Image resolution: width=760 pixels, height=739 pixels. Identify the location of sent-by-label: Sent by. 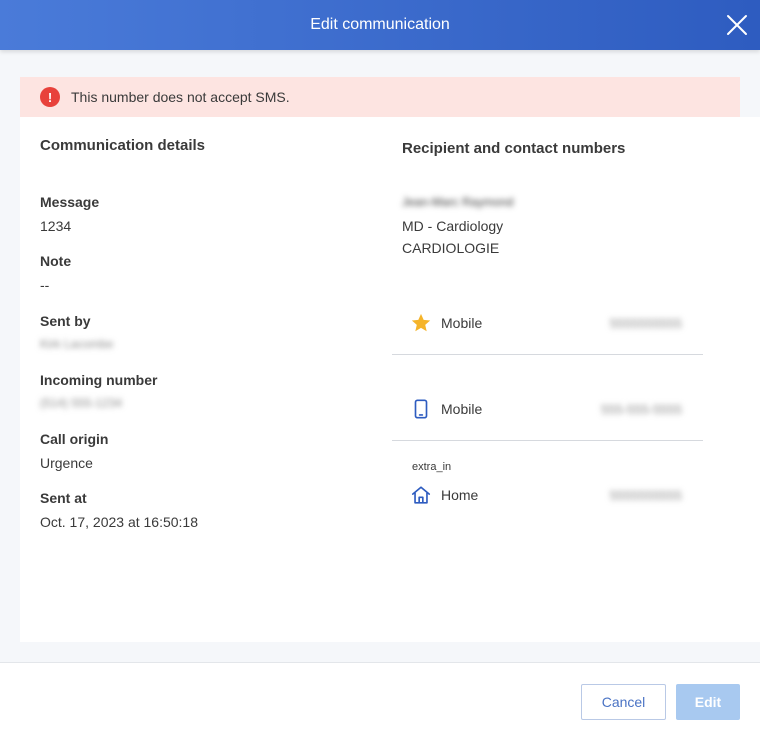
(65, 321).